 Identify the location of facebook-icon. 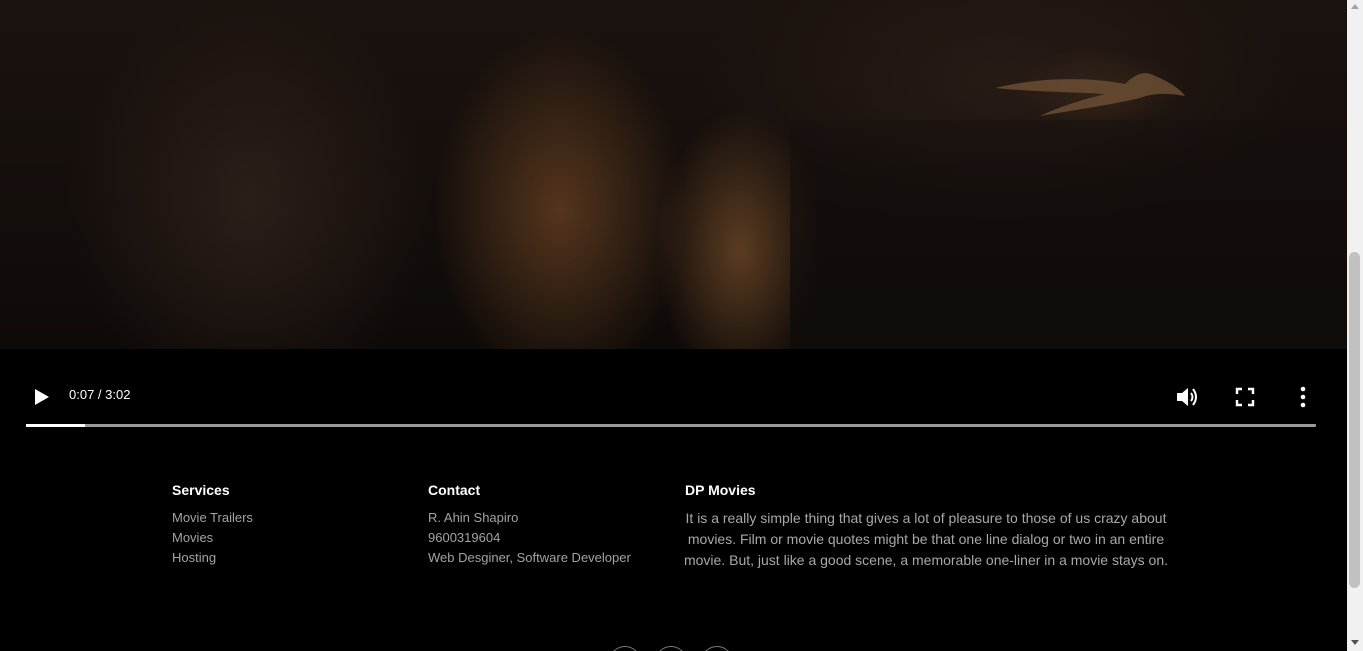
(625, 648).